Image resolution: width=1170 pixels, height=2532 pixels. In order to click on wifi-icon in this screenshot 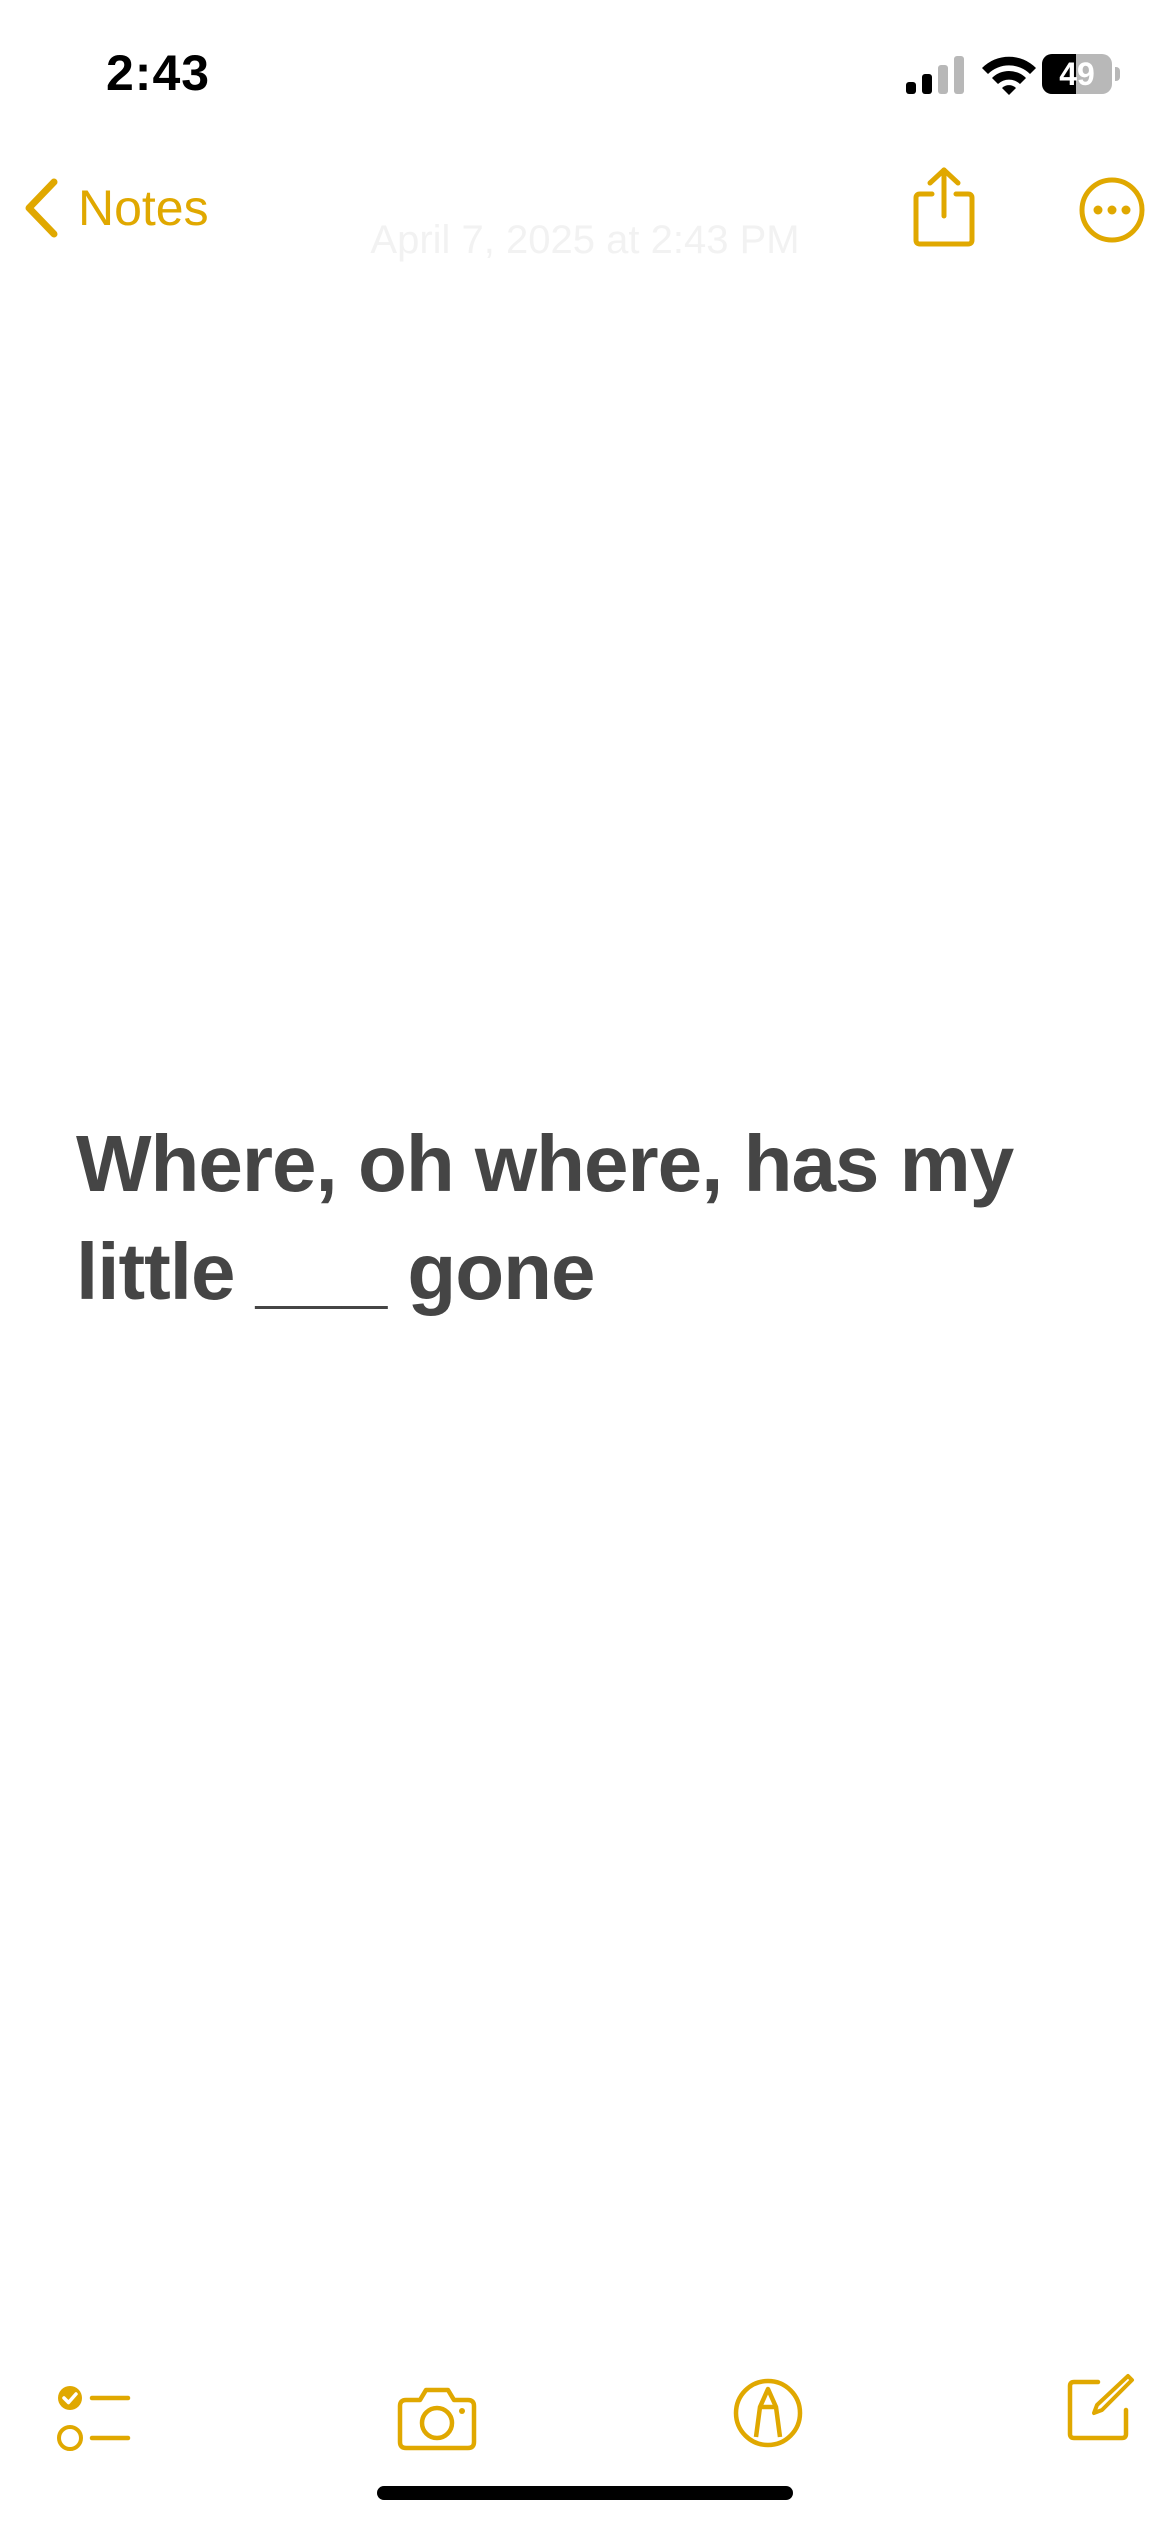, I will do `click(1009, 75)`.